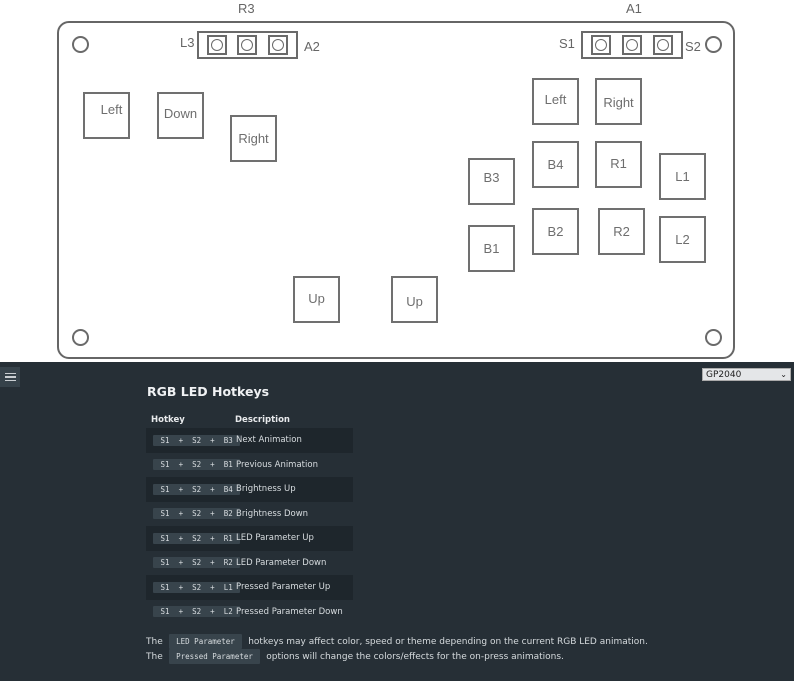  Describe the element at coordinates (246, 8) in the screenshot. I see `label-r3: R3` at that location.